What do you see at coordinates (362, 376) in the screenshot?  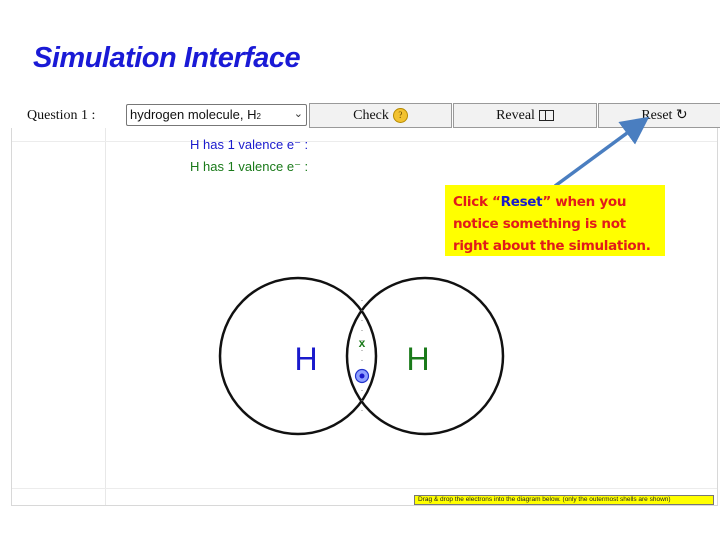 I see `electron-dot-core` at bounding box center [362, 376].